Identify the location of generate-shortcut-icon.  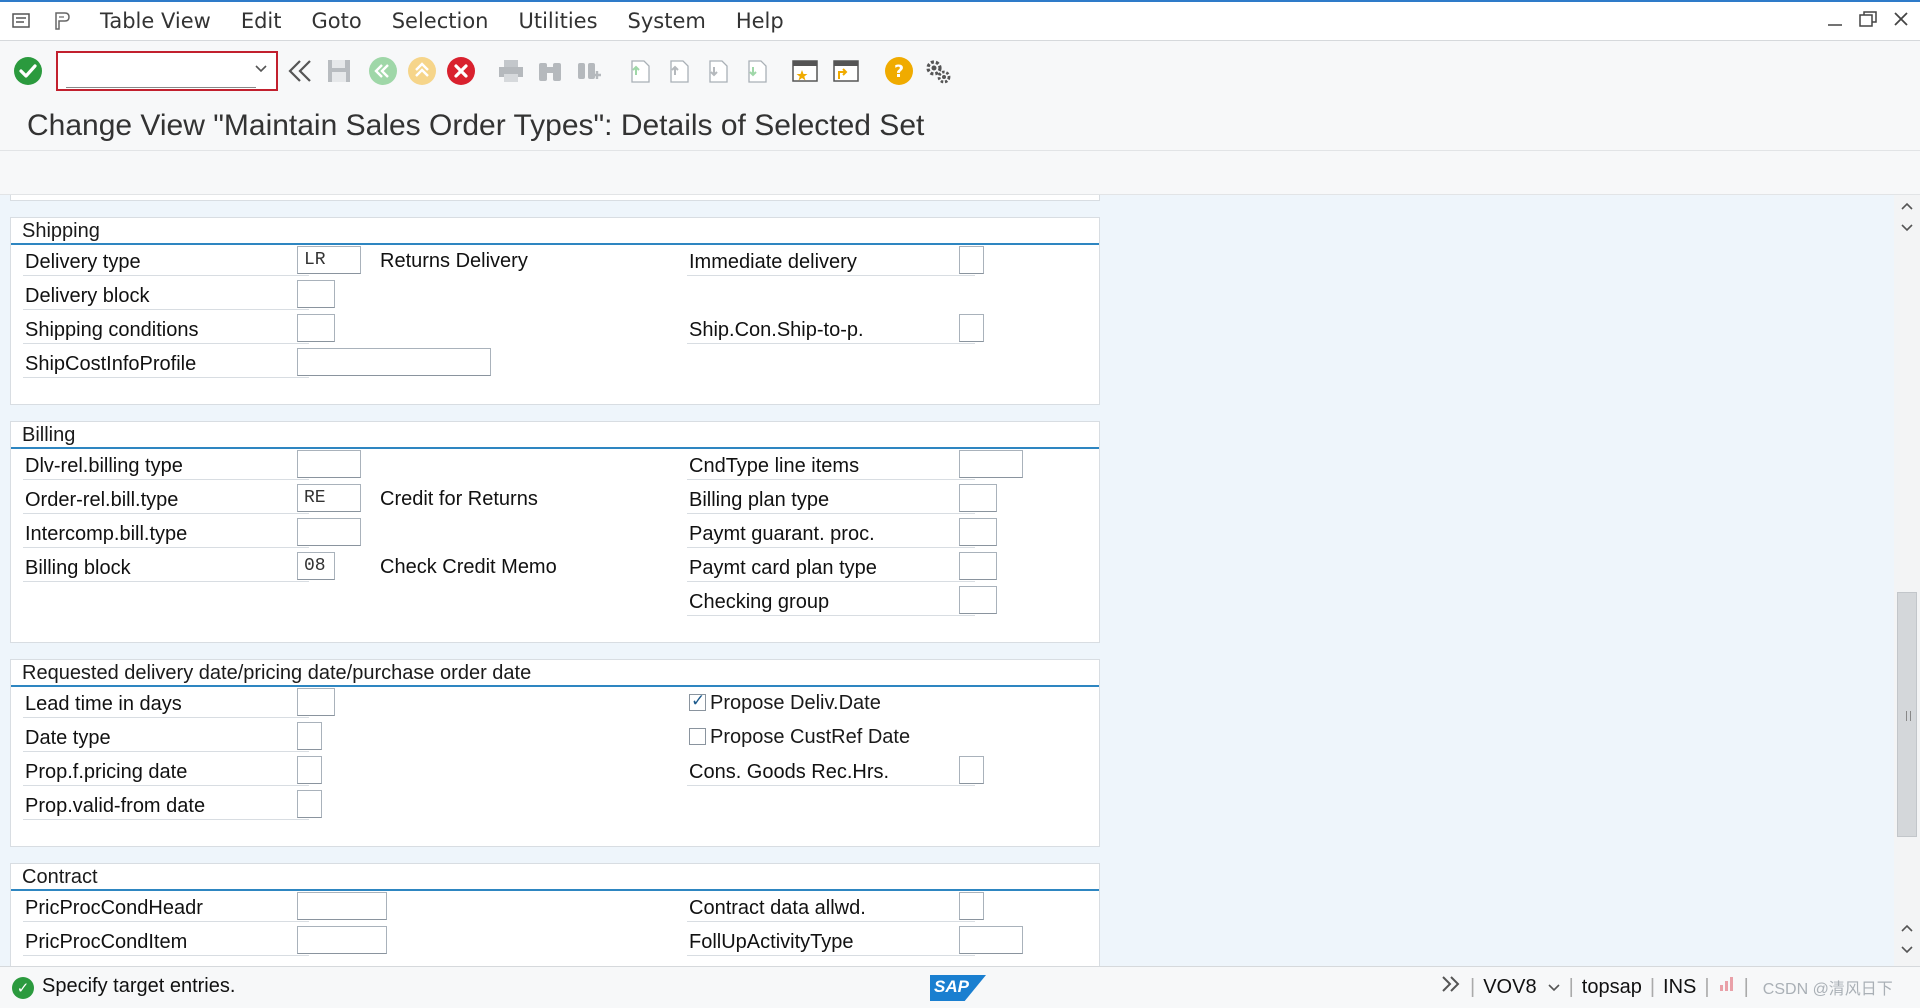
(845, 71).